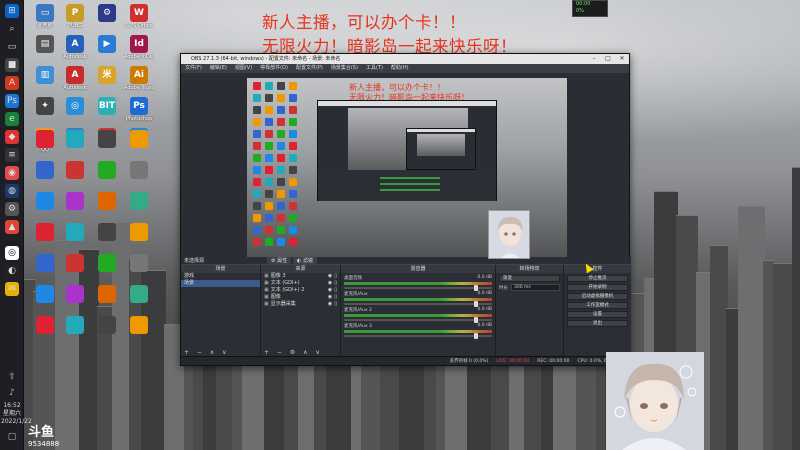 This screenshot has width=800, height=450. Describe the element at coordinates (12, 83) in the screenshot. I see `taskbar-app-icon: A` at that location.